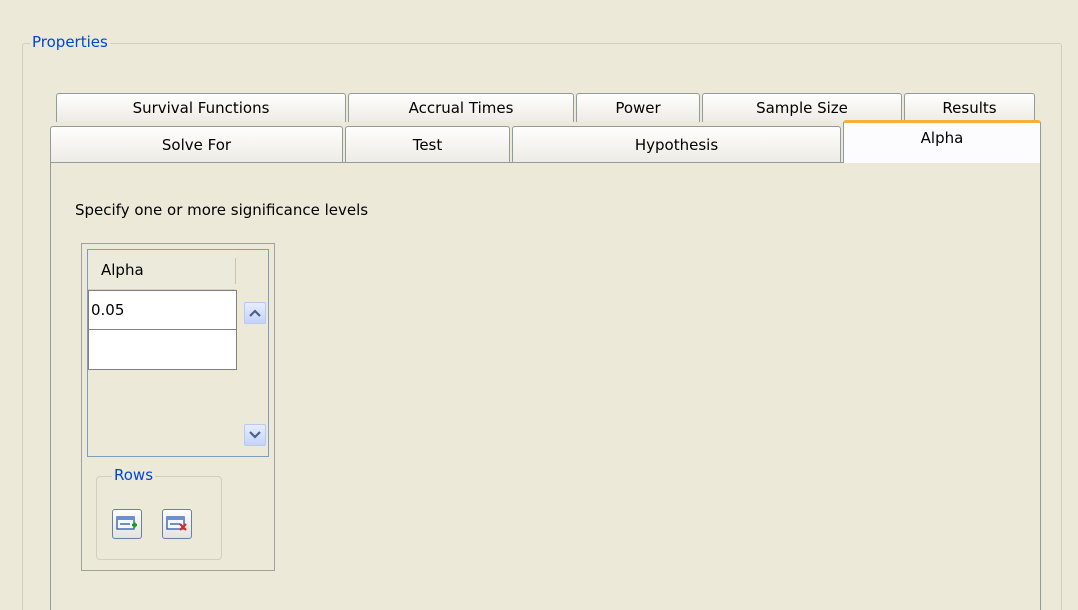 The height and width of the screenshot is (610, 1078). What do you see at coordinates (676, 144) in the screenshot?
I see `tab-hypothesis: Hypothesis` at bounding box center [676, 144].